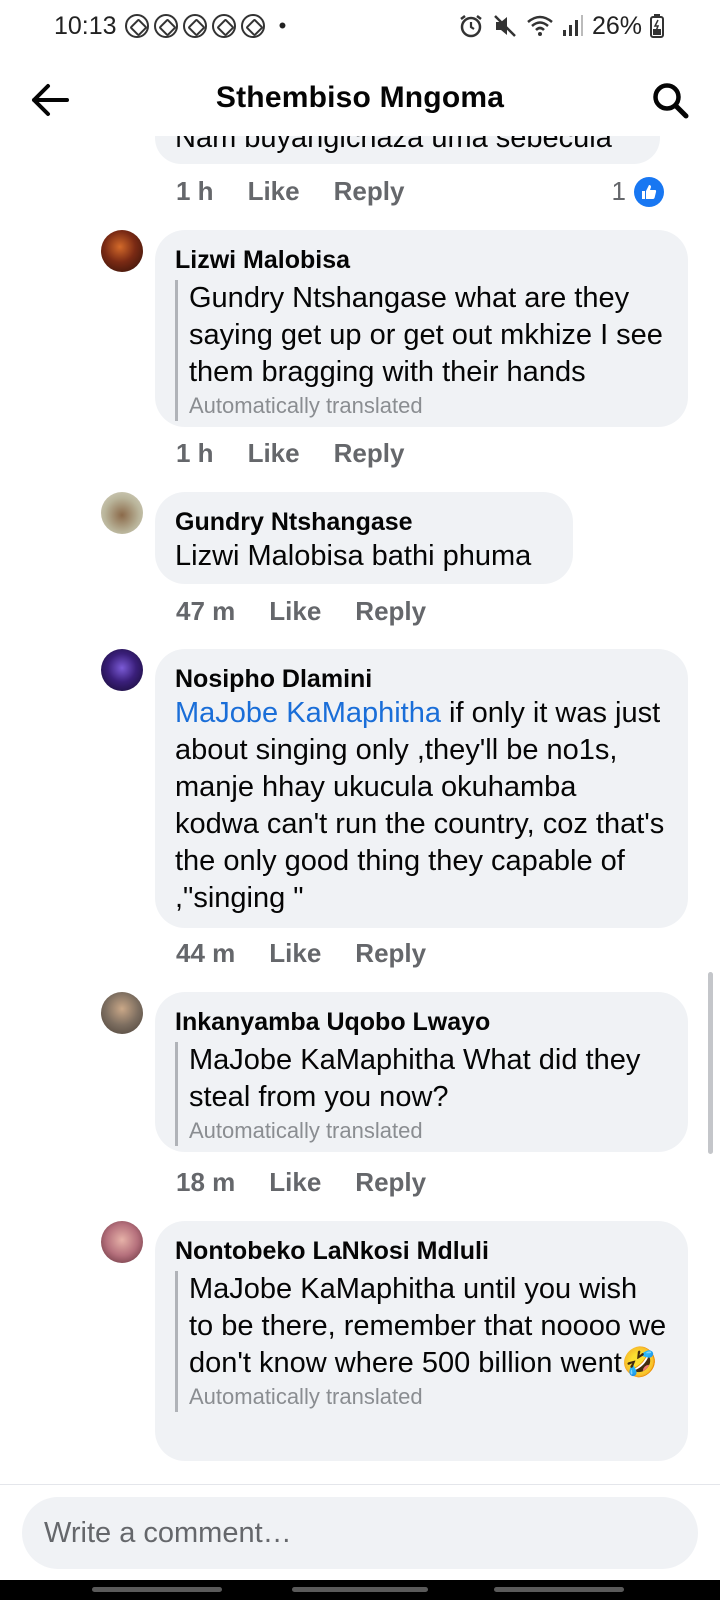 This screenshot has width=720, height=1600. I want to click on battery-icon, so click(657, 26).